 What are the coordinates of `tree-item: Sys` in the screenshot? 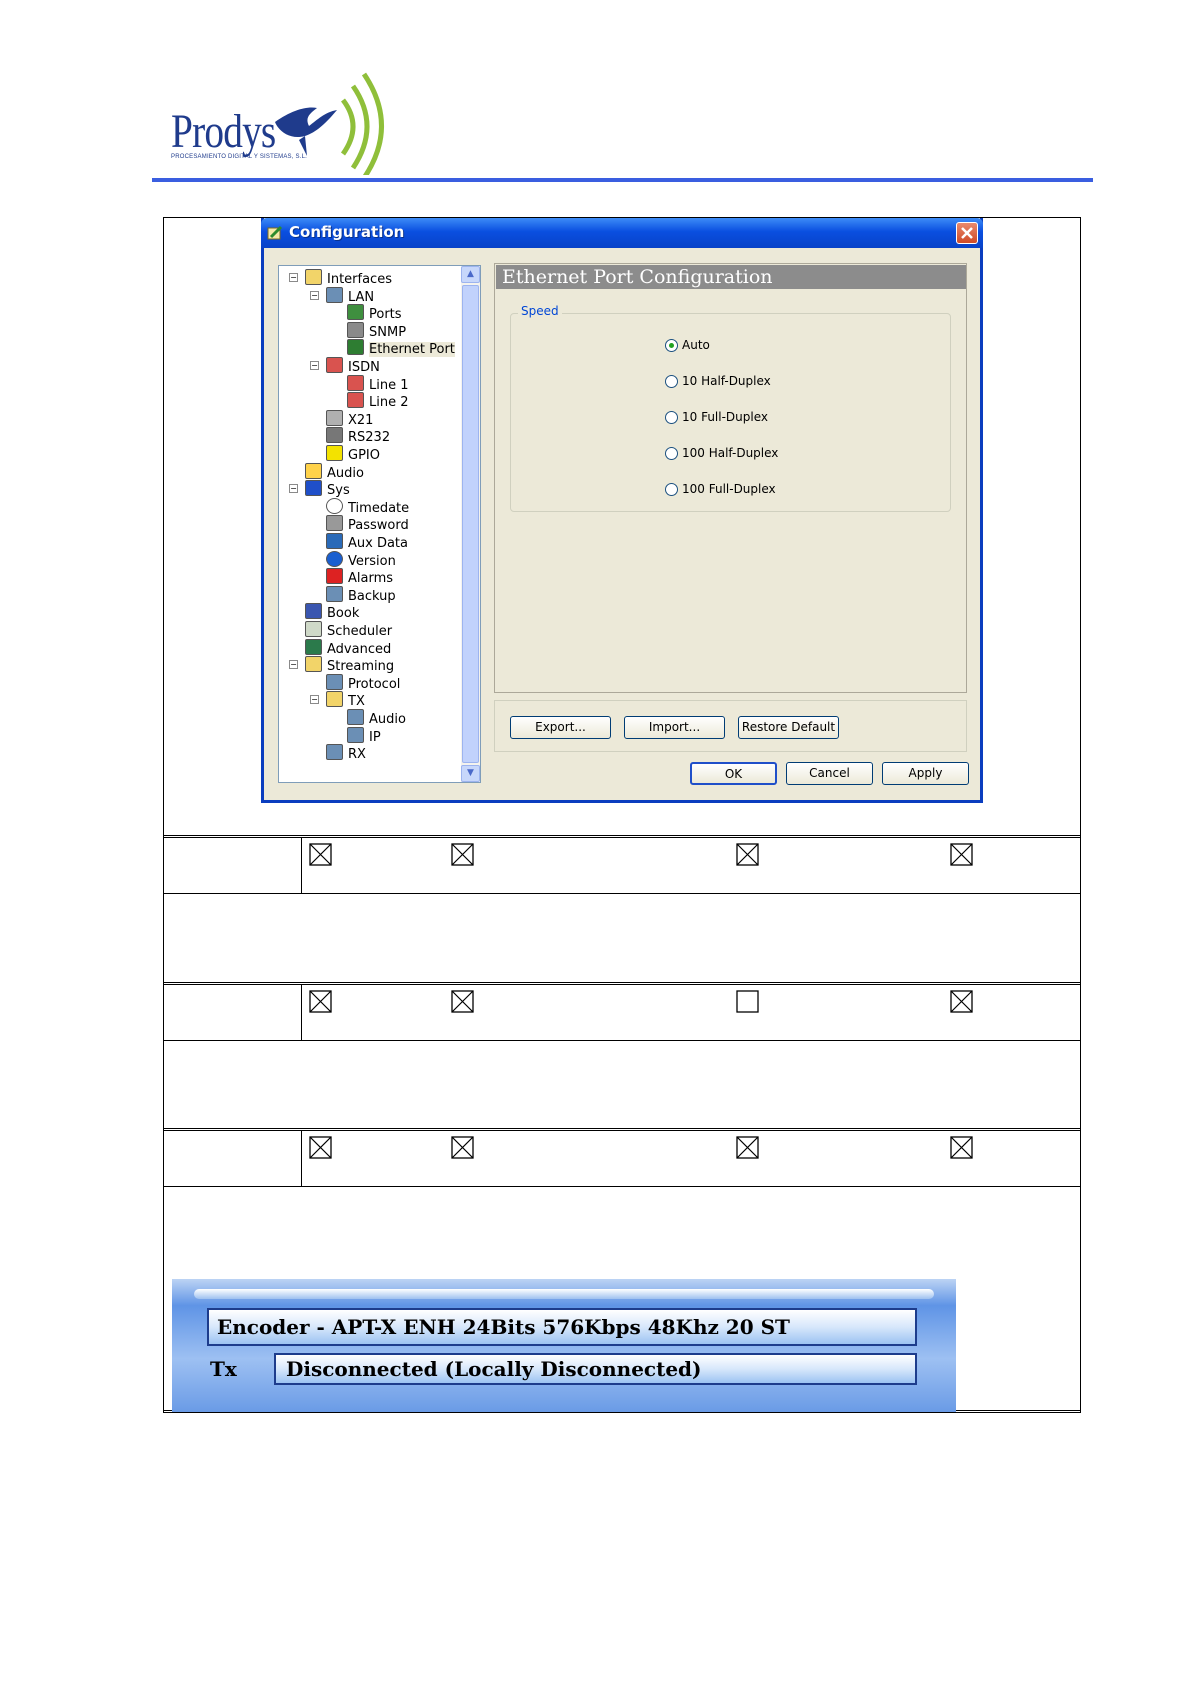 It's located at (327, 489).